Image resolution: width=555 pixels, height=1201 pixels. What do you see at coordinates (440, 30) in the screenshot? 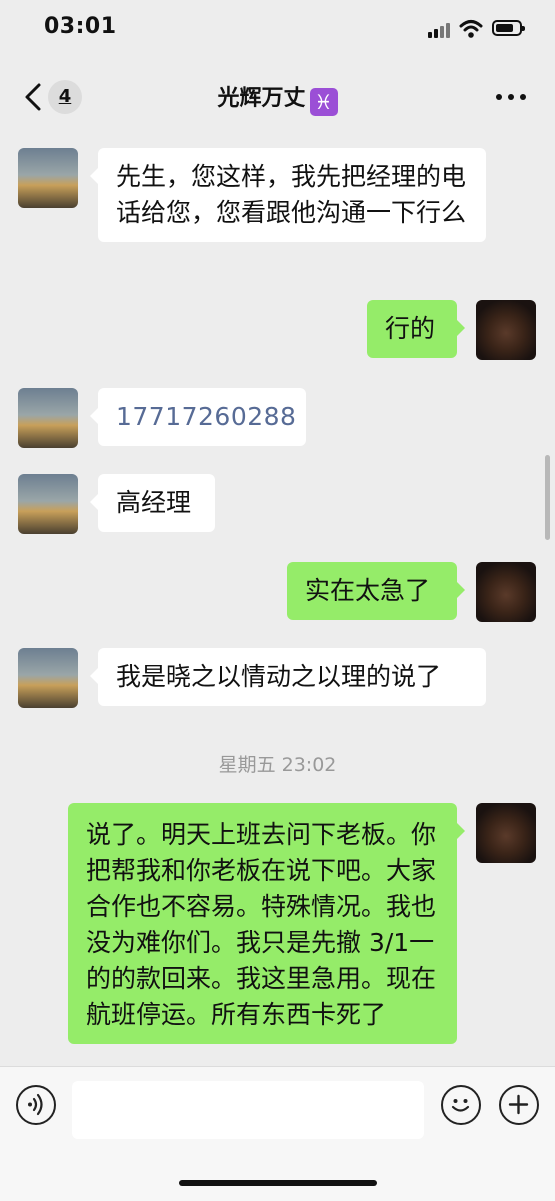
I see `cellular-signal-icon` at bounding box center [440, 30].